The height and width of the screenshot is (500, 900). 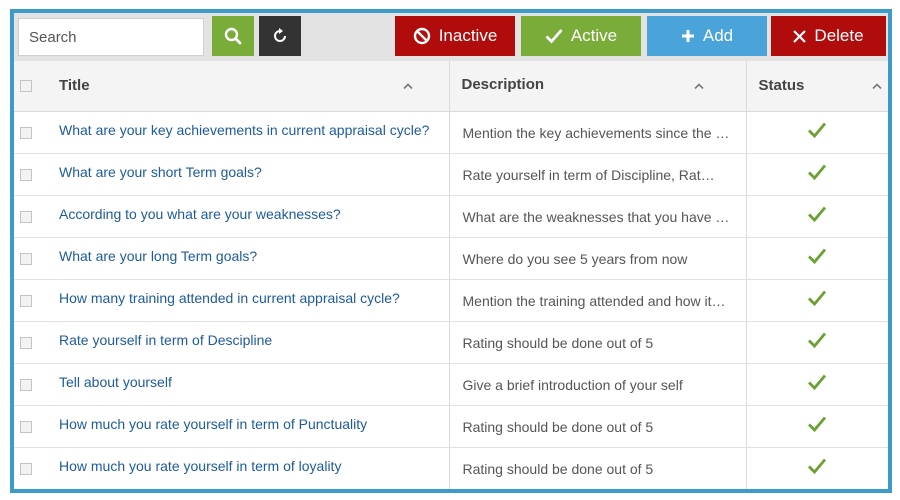 What do you see at coordinates (249, 86) in the screenshot?
I see `column-header-title: Title` at bounding box center [249, 86].